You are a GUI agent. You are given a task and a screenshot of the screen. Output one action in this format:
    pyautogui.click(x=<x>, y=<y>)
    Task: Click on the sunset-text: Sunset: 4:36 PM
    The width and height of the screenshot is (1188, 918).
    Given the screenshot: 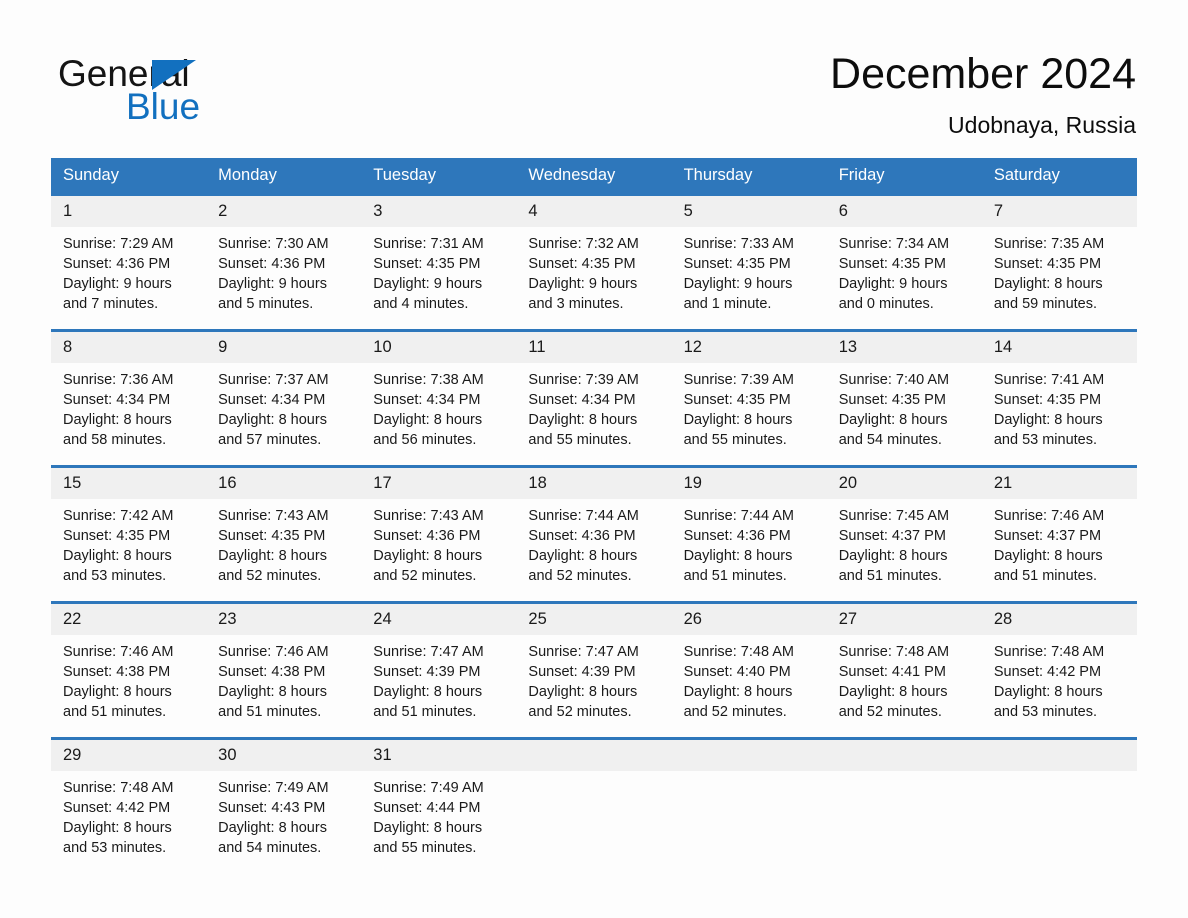 What is the action you would take?
    pyautogui.click(x=117, y=264)
    